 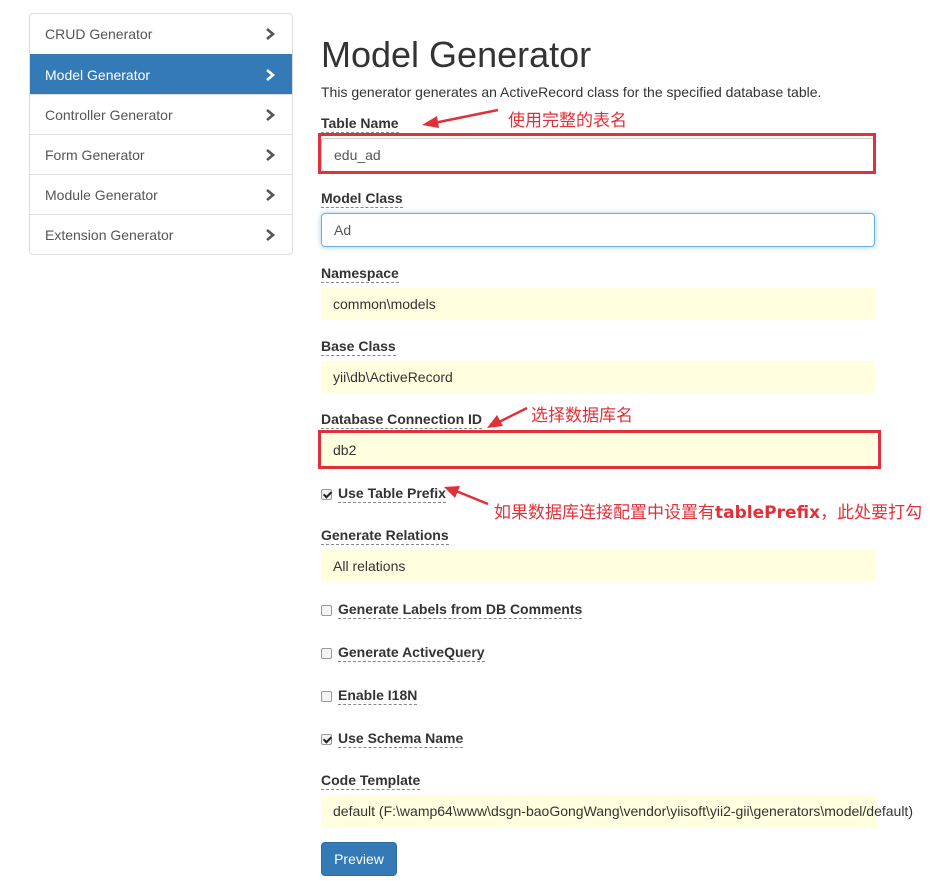 What do you see at coordinates (109, 114) in the screenshot?
I see `nav-item-label: Controller Generator` at bounding box center [109, 114].